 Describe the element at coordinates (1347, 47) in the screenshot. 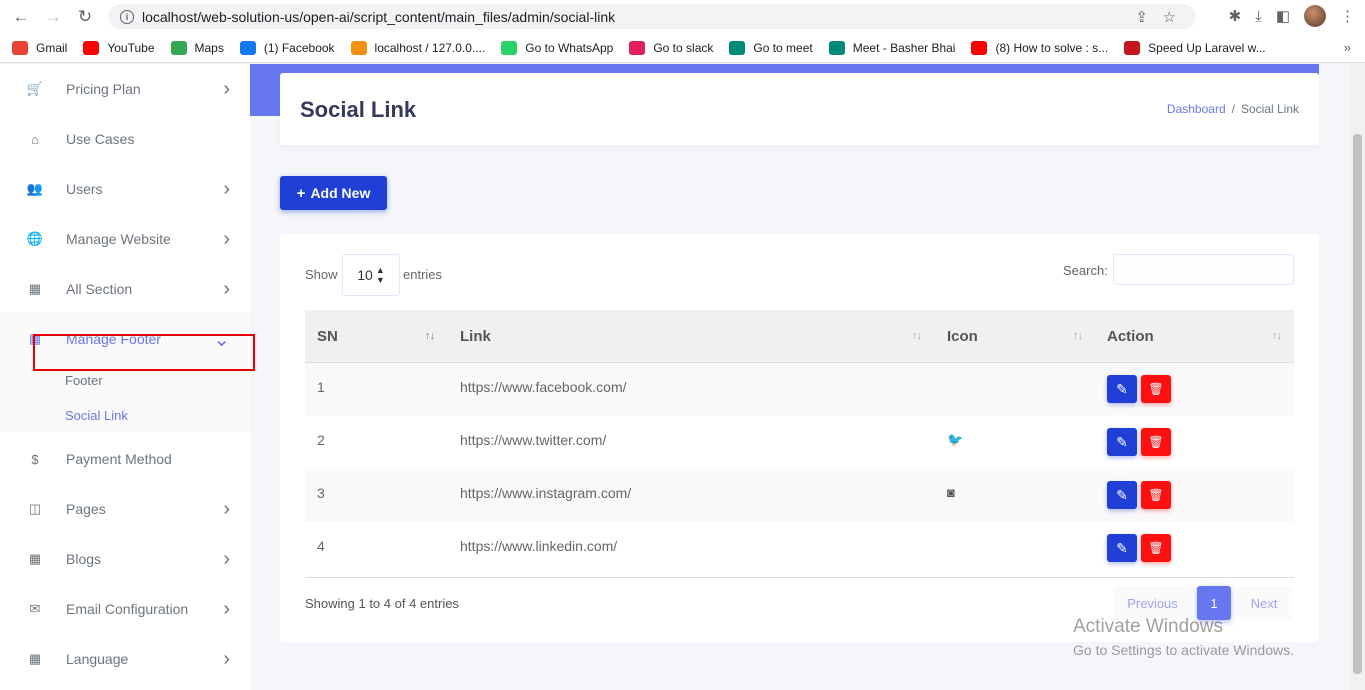

I see `more-bookmarks-icon: »` at that location.